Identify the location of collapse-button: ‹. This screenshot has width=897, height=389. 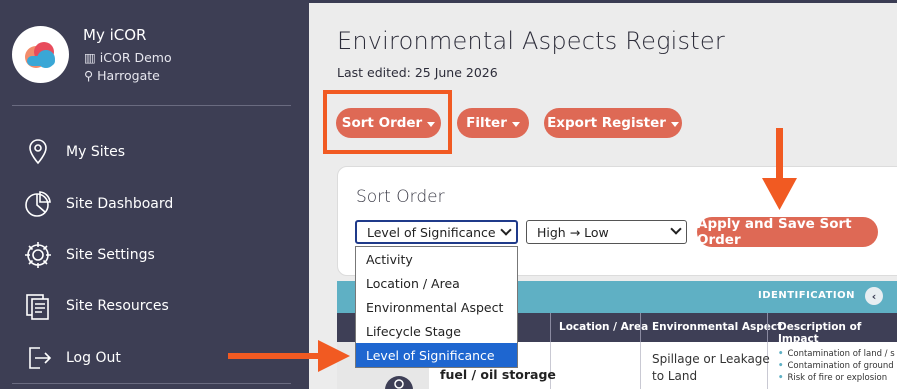
(874, 296).